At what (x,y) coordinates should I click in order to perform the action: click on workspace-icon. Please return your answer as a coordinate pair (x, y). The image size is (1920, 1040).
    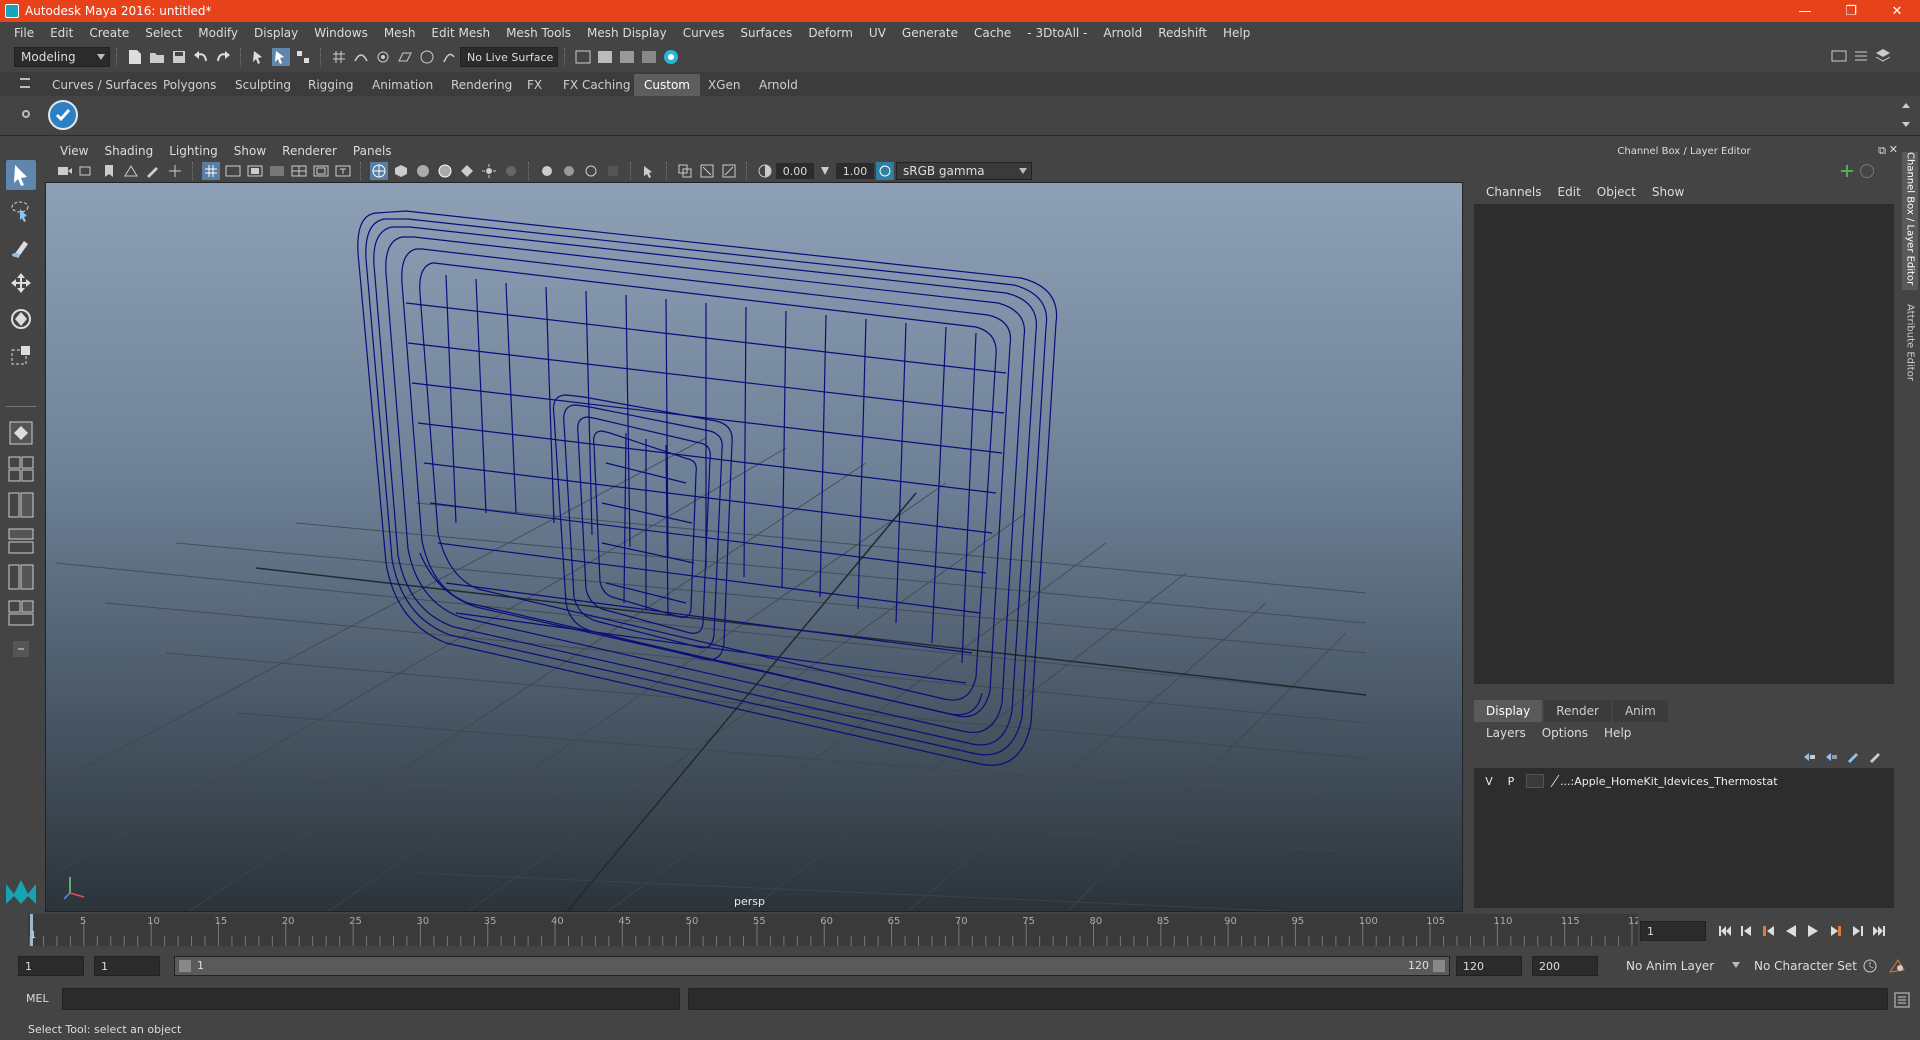
    Looking at the image, I should click on (1839, 56).